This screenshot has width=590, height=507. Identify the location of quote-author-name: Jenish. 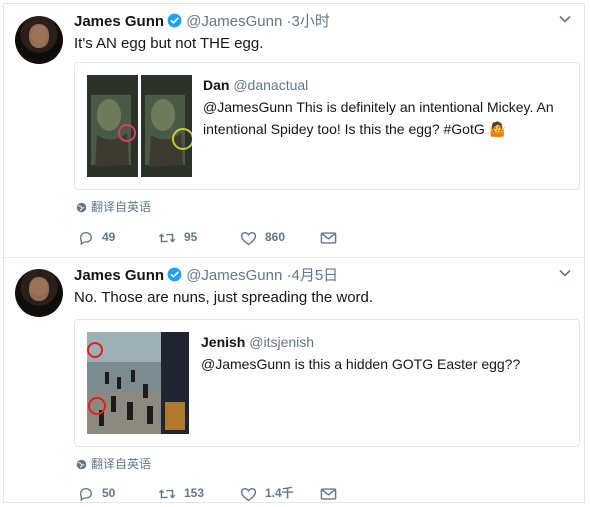
(223, 342).